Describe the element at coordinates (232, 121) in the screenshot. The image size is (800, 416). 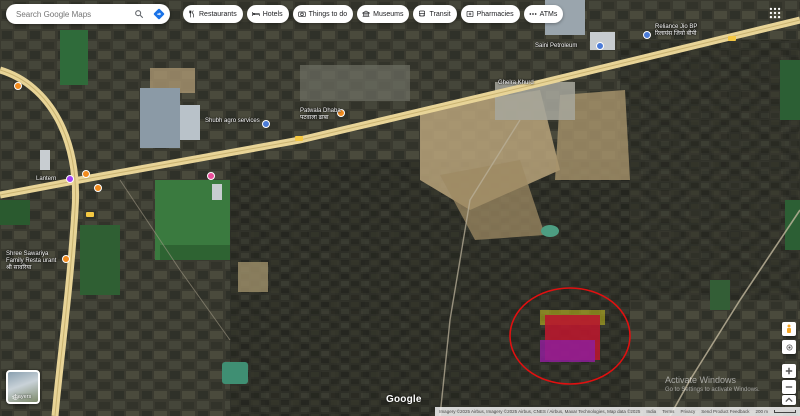
I see `place-label-shubh-agro: Shubh agro services` at that location.